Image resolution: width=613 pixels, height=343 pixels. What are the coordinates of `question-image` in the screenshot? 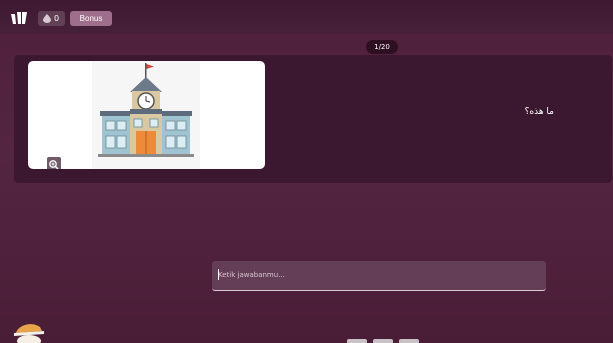 It's located at (146, 115).